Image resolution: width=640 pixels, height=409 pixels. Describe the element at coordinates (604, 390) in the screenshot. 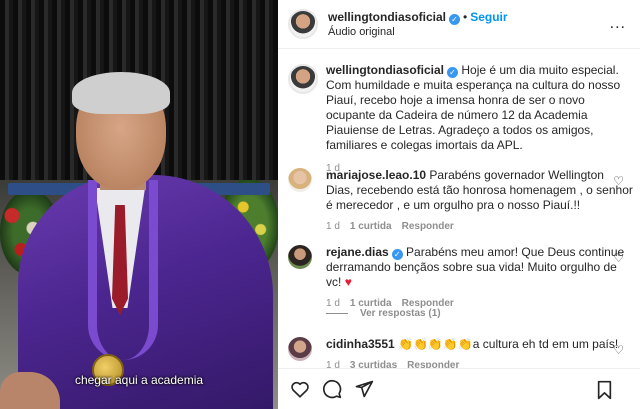

I see `save-bookmark-icon` at that location.